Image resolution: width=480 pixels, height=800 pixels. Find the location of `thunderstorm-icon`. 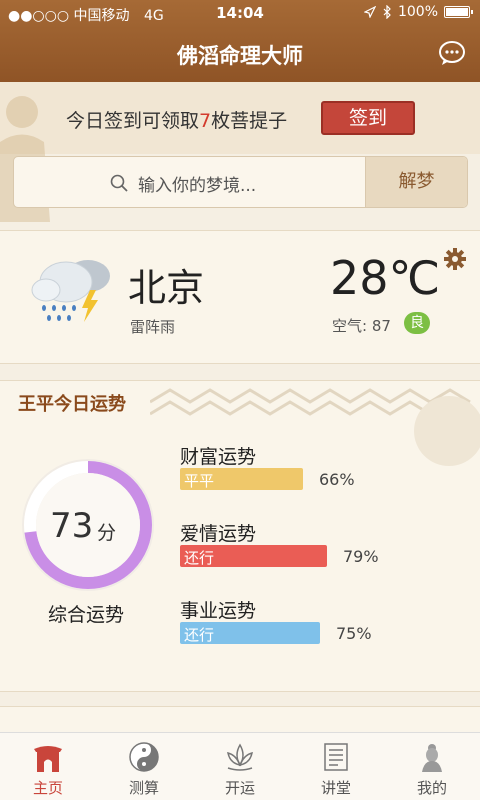

thunderstorm-icon is located at coordinates (70, 291).